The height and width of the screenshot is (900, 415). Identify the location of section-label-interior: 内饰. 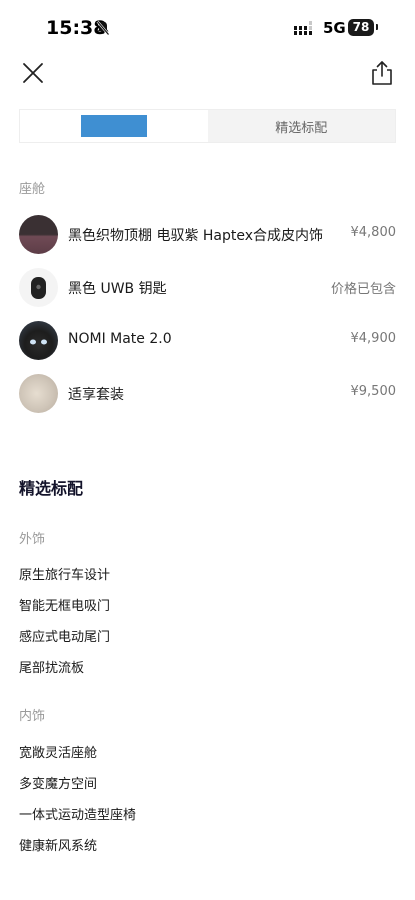
(32, 716).